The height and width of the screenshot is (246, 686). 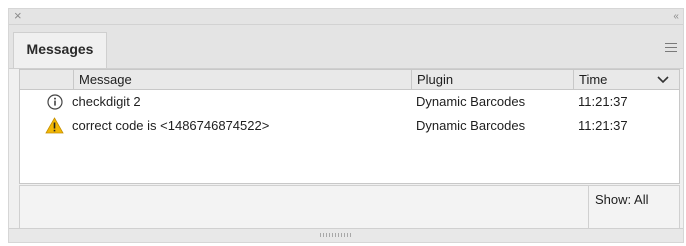 I want to click on panel-menu-icon, so click(x=671, y=47).